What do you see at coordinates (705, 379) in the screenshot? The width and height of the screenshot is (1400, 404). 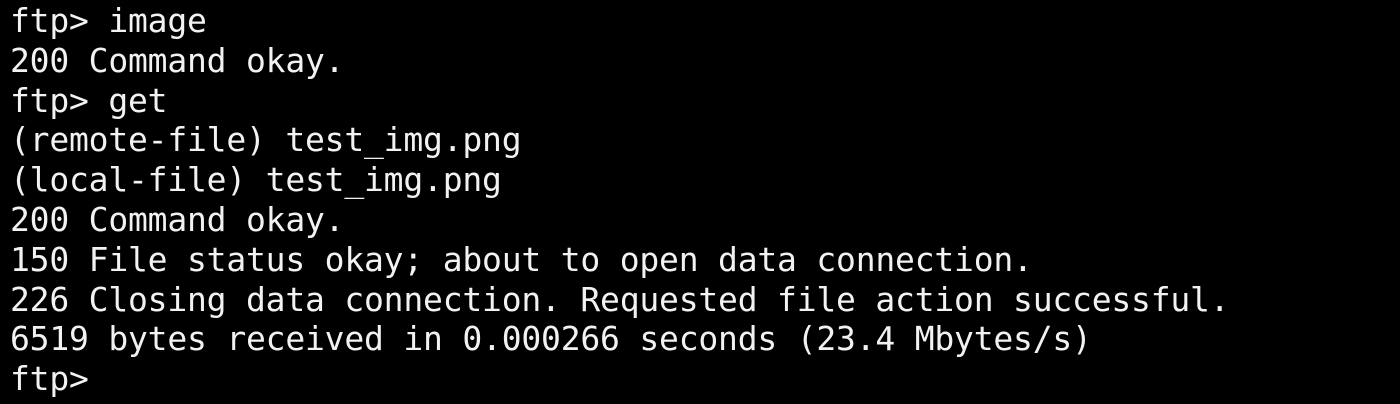 I see `command-prompt: ftp>` at bounding box center [705, 379].